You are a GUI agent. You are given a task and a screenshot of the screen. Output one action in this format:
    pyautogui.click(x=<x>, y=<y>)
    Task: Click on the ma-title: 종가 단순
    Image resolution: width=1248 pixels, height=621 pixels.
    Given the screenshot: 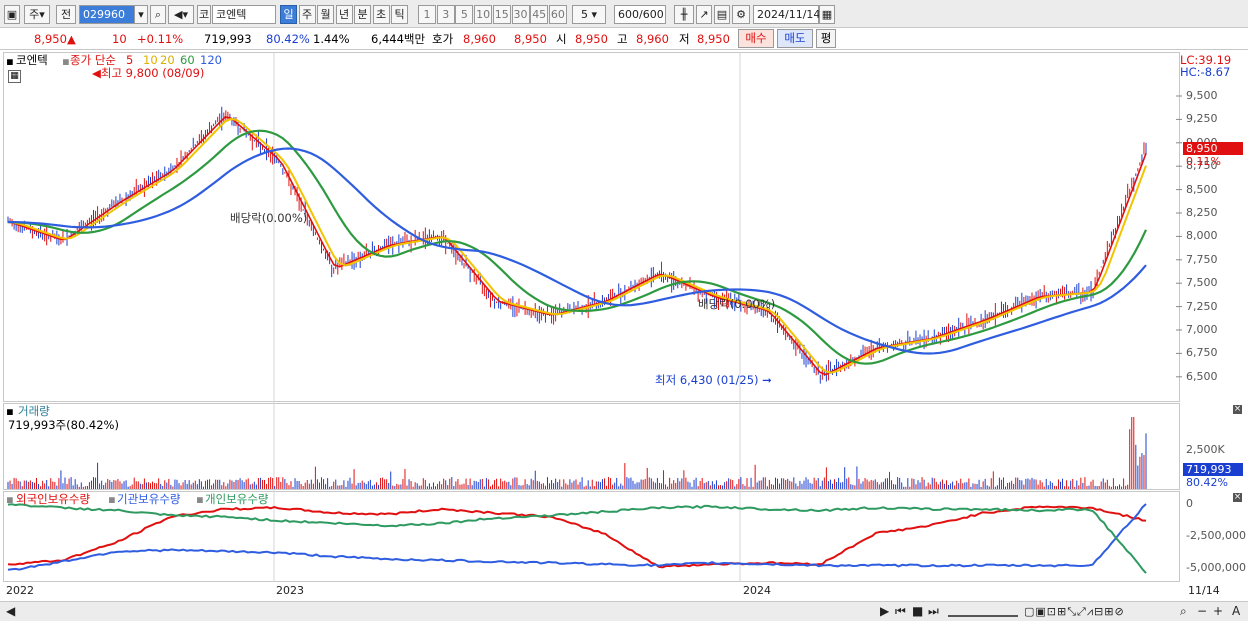 What is the action you would take?
    pyautogui.click(x=93, y=60)
    